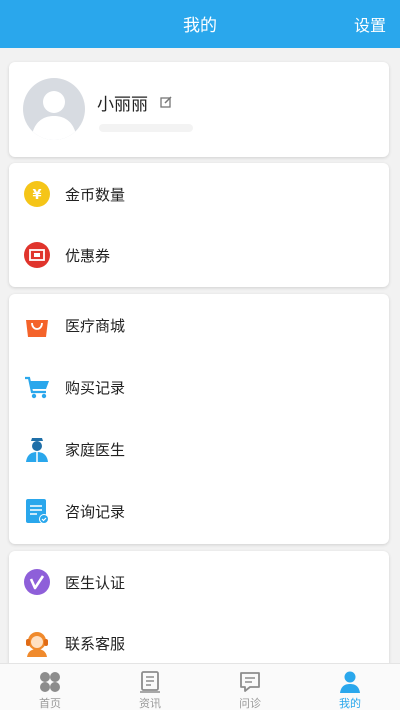 The width and height of the screenshot is (400, 710). I want to click on tab-label: 问诊, so click(250, 703).